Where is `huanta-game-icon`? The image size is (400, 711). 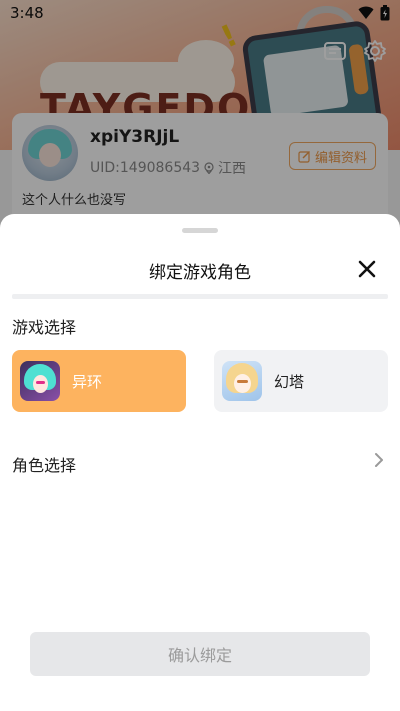
huanta-game-icon is located at coordinates (242, 381).